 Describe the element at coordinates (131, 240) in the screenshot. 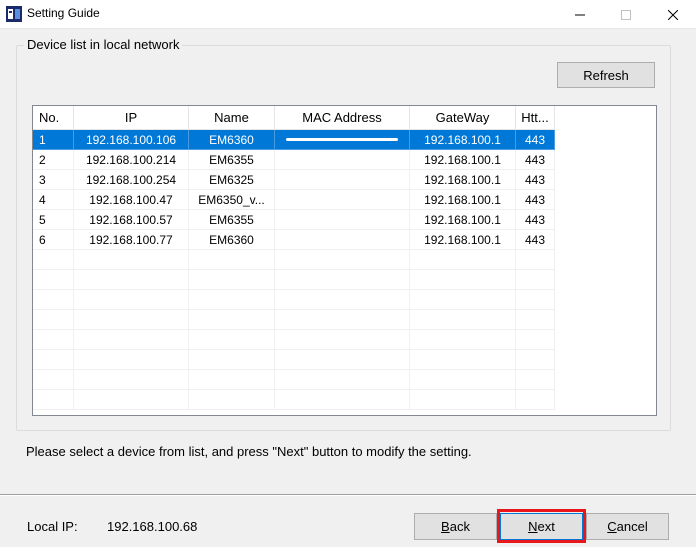

I see `cell-ip: 192.168.100.77` at that location.